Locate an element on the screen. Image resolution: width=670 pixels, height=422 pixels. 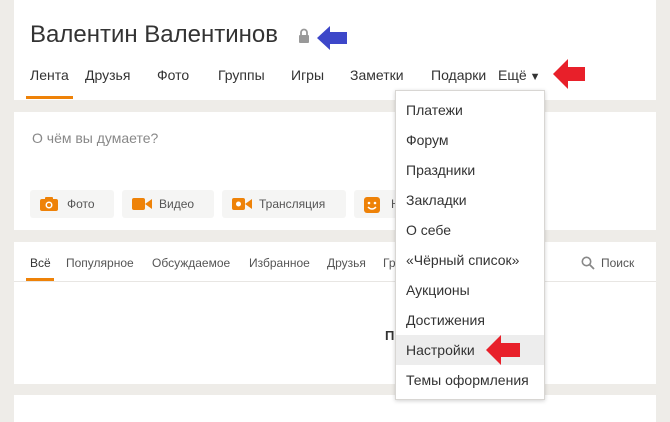
profile-name: Валентин Валентинов is located at coordinates (154, 34).